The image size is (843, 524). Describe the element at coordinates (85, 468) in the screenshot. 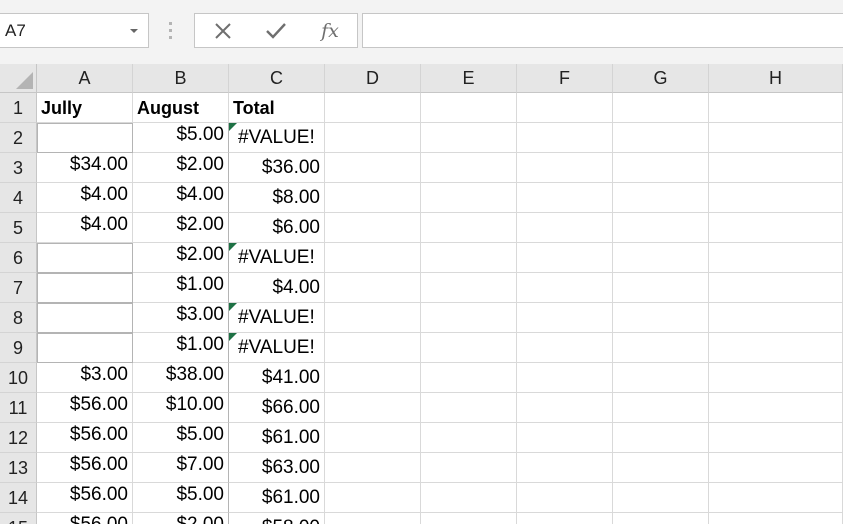

I see `cell-a13: $56.00` at that location.